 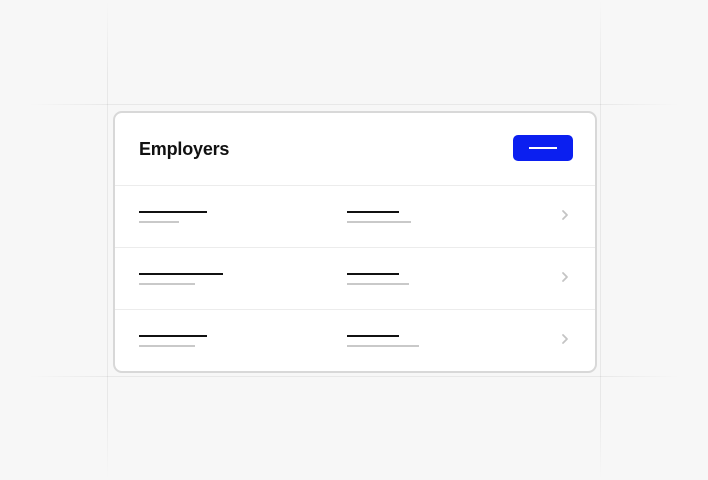 I want to click on button-label-placeholder, so click(x=543, y=148).